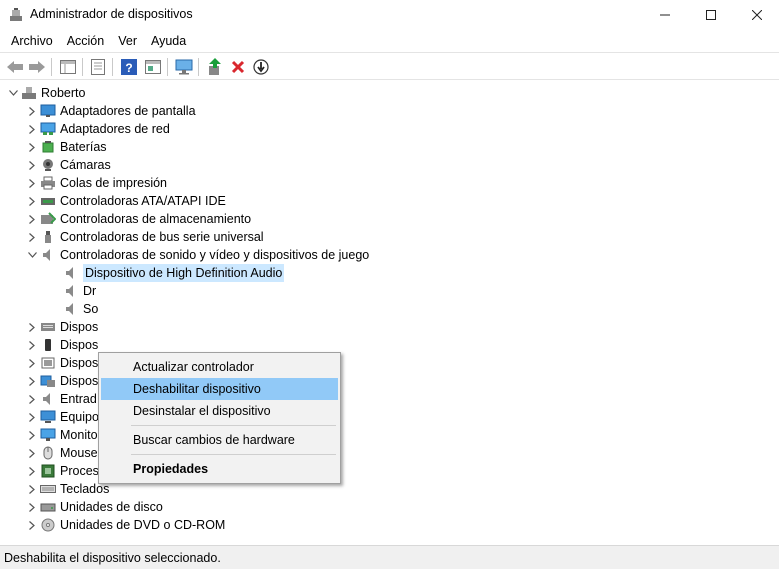 The height and width of the screenshot is (569, 779). What do you see at coordinates (68, 165) in the screenshot?
I see `tree-category: Cámaras` at bounding box center [68, 165].